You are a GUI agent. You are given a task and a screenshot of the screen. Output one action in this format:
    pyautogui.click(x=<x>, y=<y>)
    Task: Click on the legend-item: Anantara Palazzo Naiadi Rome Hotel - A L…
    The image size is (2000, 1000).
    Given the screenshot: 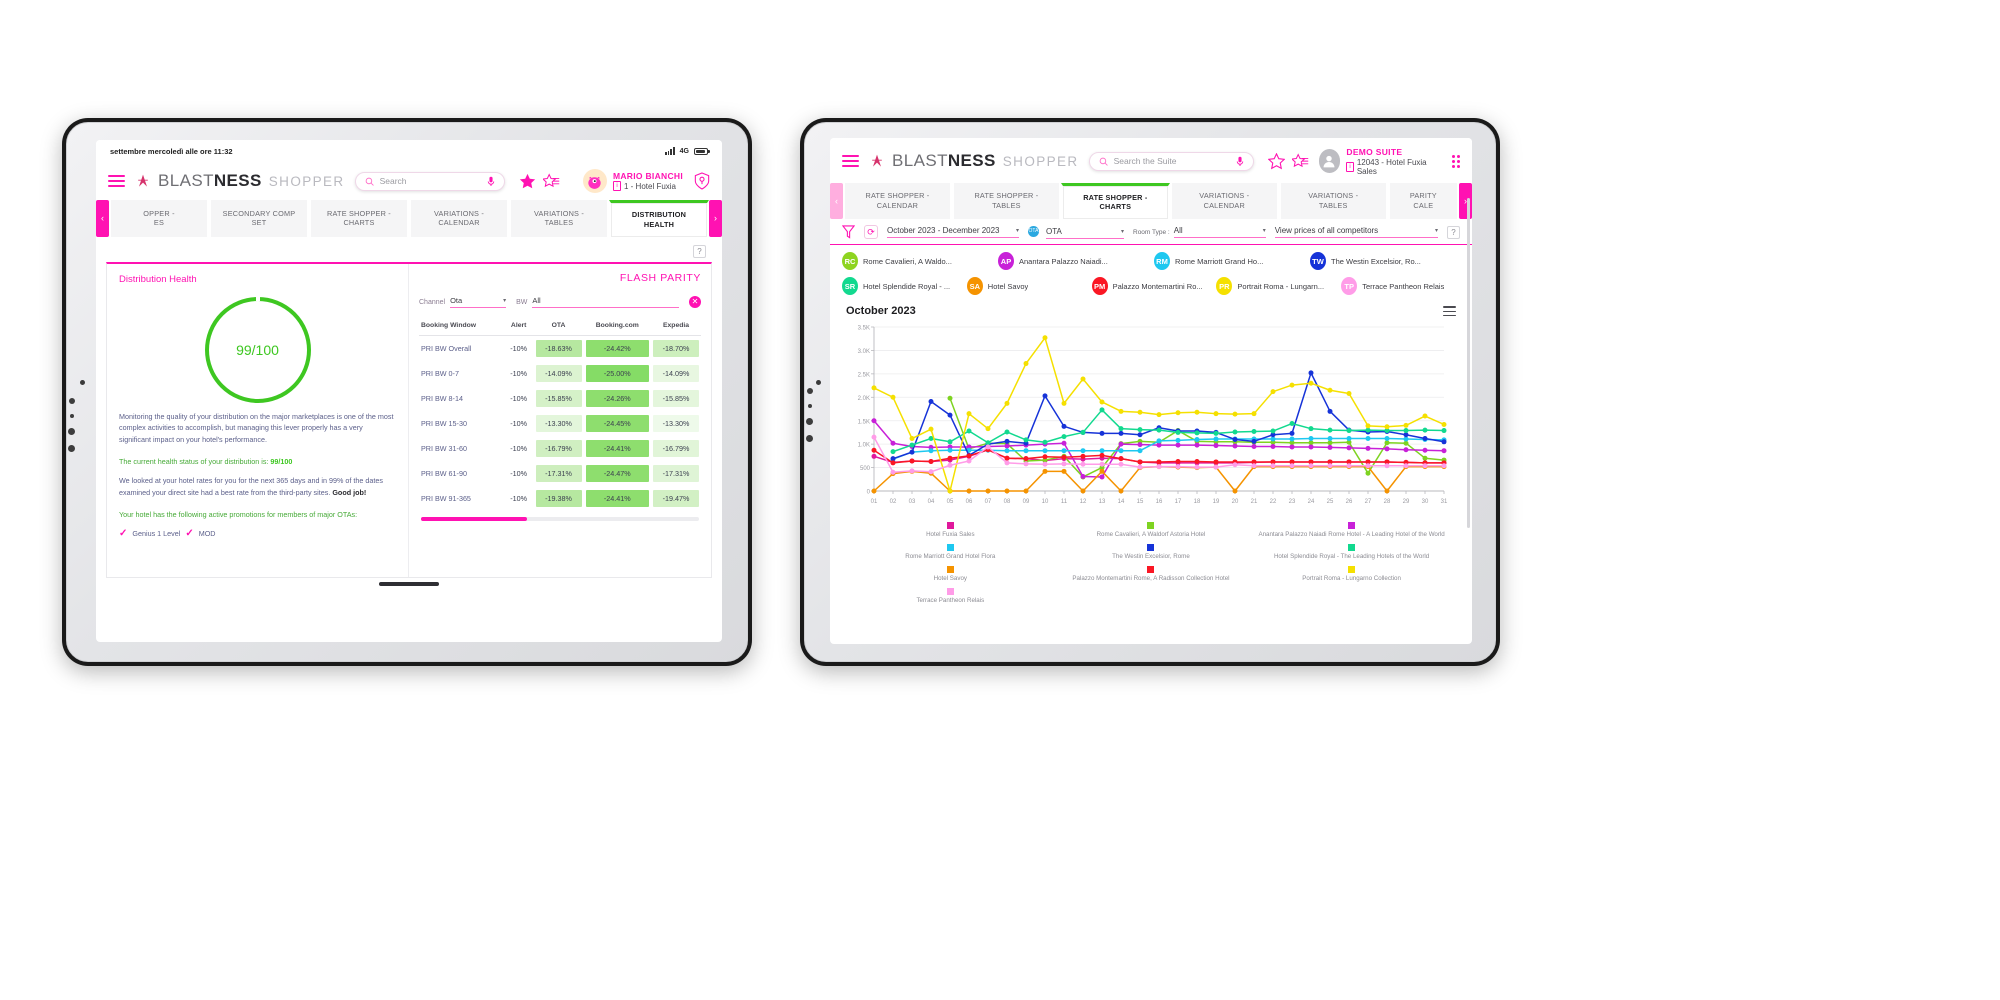 What is the action you would take?
    pyautogui.click(x=1351, y=530)
    